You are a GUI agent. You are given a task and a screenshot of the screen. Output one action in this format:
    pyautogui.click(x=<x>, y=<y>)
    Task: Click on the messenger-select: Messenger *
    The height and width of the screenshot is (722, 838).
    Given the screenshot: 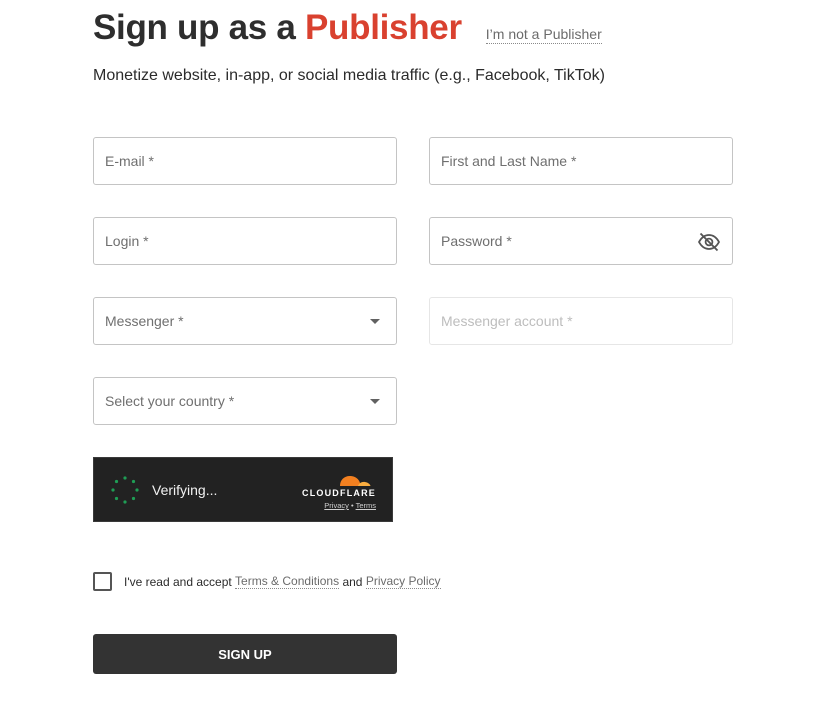 What is the action you would take?
    pyautogui.click(x=245, y=321)
    